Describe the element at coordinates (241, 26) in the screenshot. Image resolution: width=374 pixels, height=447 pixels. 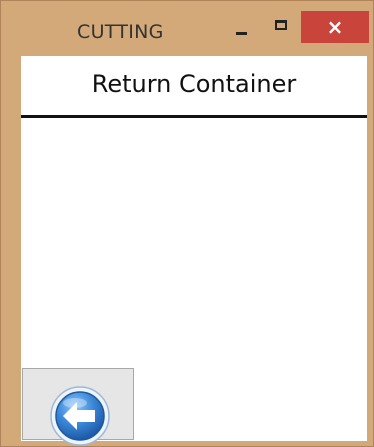
I see `minimize-button` at that location.